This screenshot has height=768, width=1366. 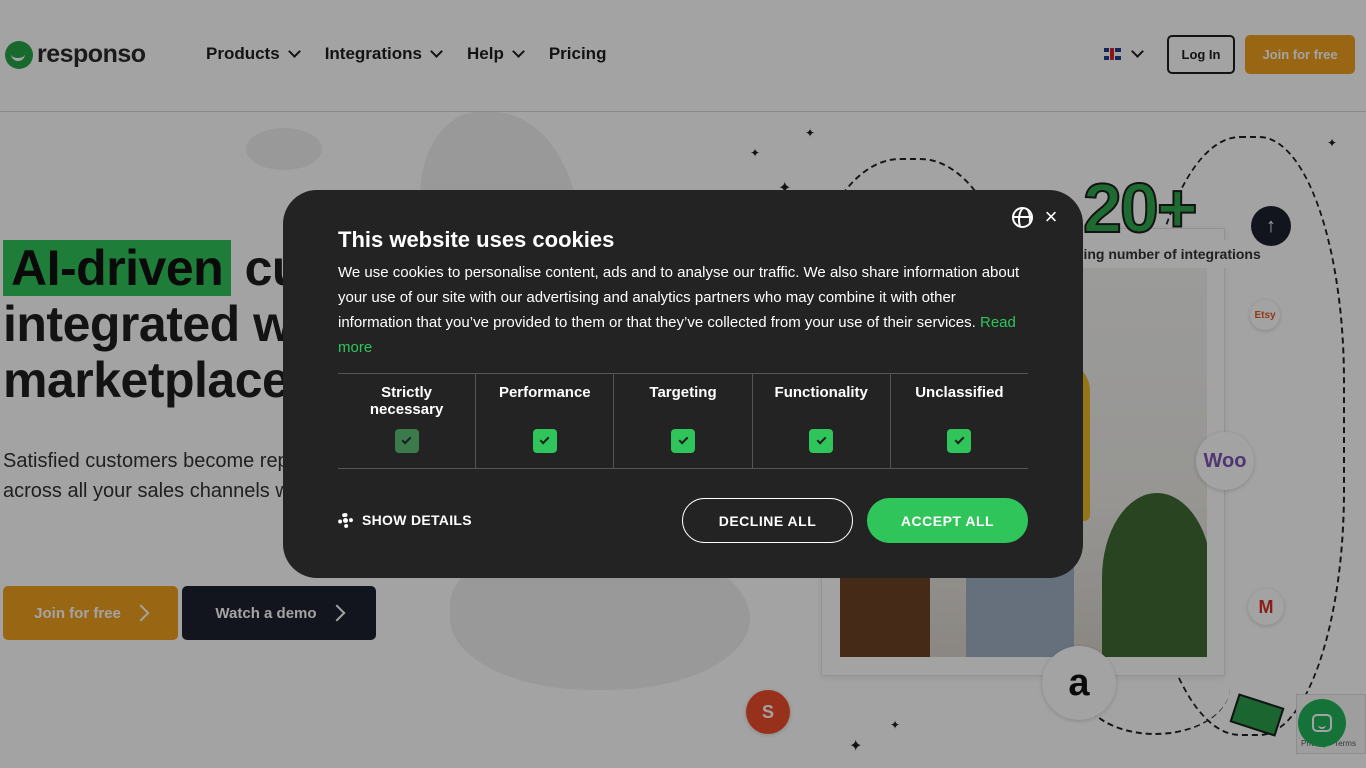 I want to click on functionality-checkbox, so click(x=821, y=441).